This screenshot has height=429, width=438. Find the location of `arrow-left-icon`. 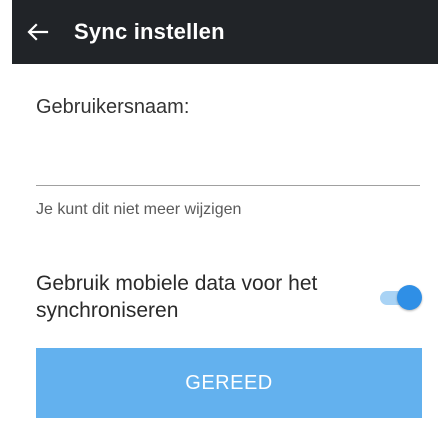

arrow-left-icon is located at coordinates (38, 32).